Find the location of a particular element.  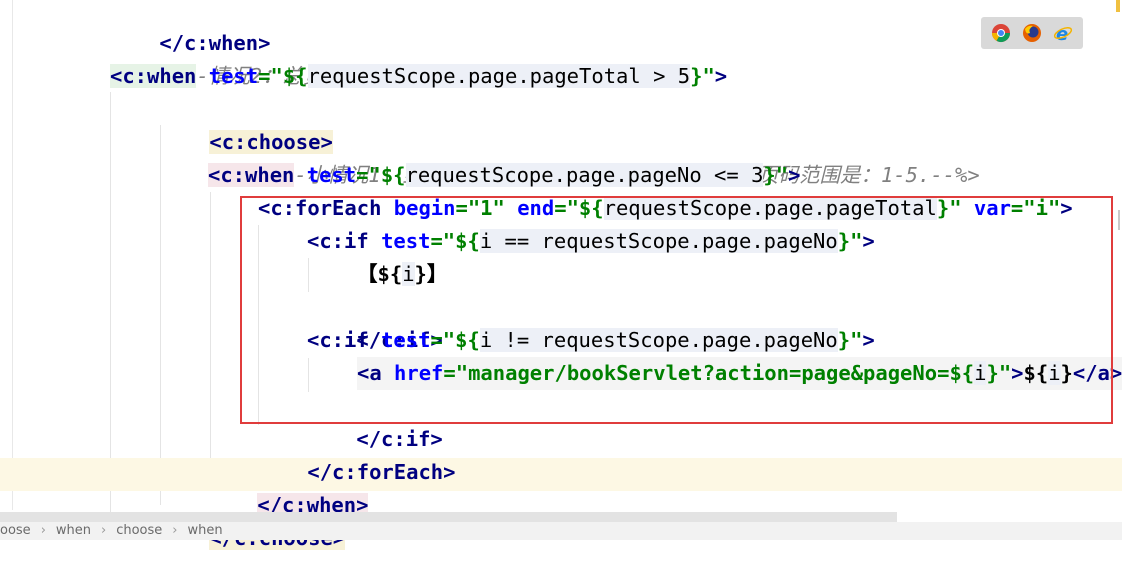

attr-value: ="1" is located at coordinates (480, 208).